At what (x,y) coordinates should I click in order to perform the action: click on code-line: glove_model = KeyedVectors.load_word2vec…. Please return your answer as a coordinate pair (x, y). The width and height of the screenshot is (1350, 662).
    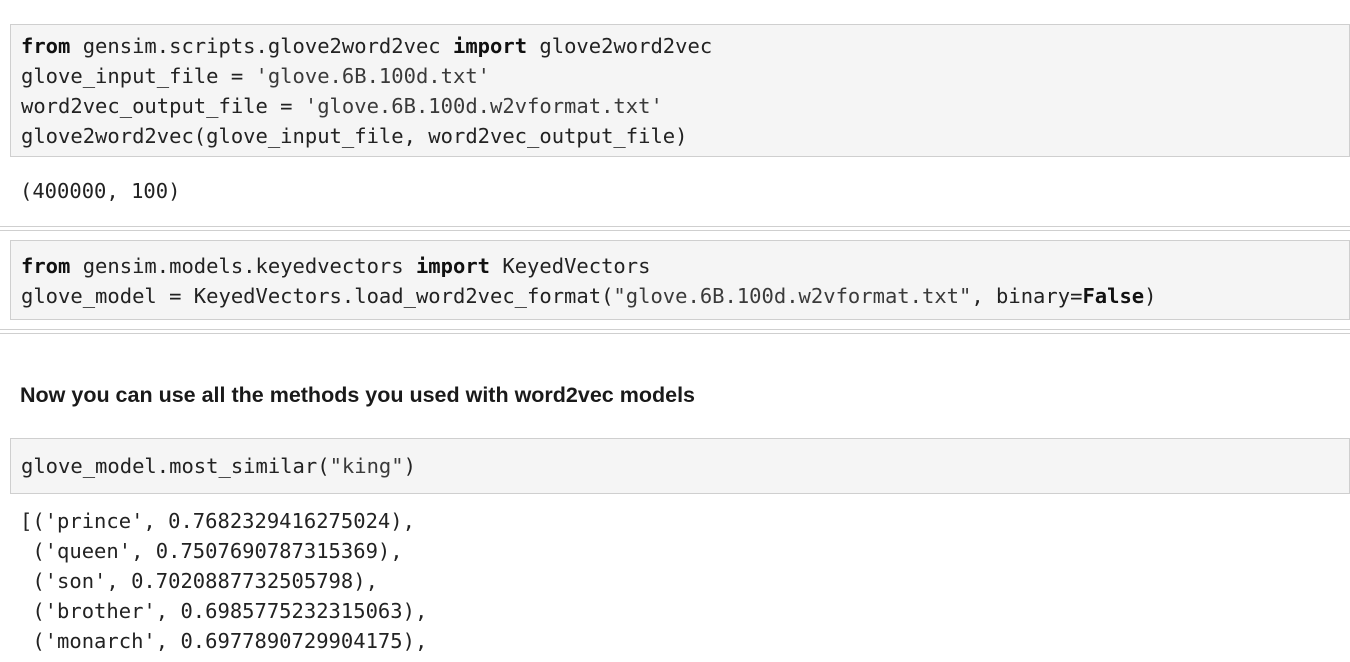
    Looking at the image, I should click on (685, 296).